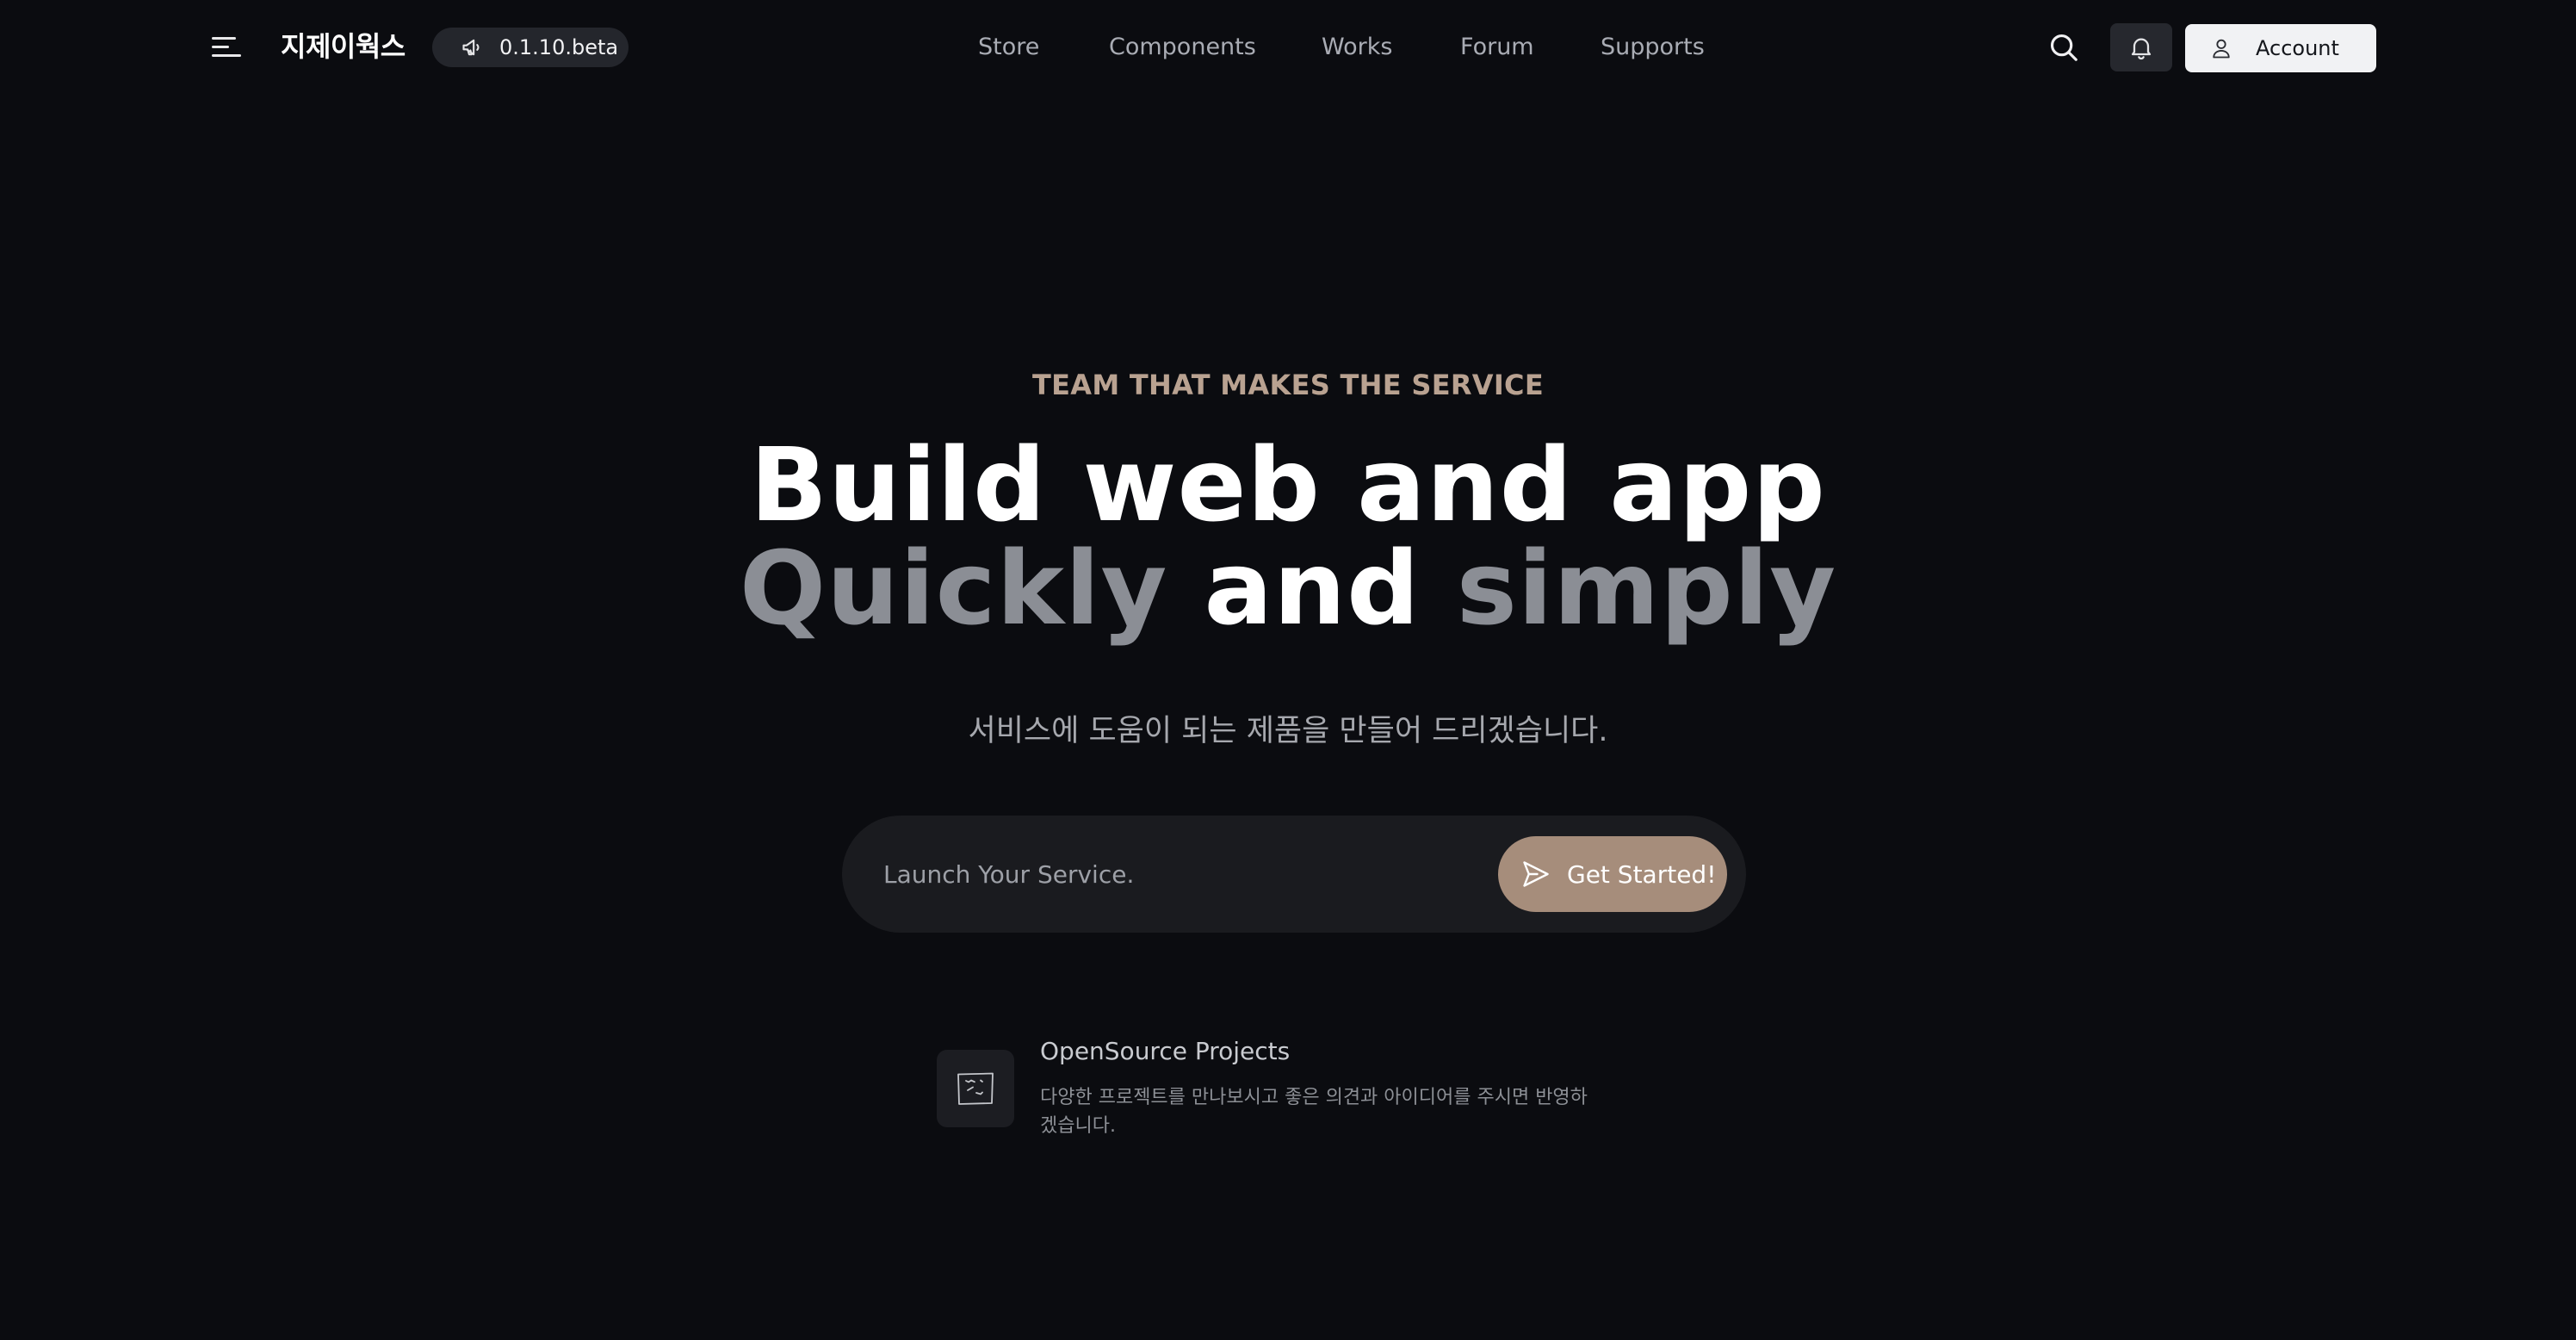 The width and height of the screenshot is (2576, 1340). Describe the element at coordinates (1497, 47) in the screenshot. I see `nav-link-forum: Forum` at that location.